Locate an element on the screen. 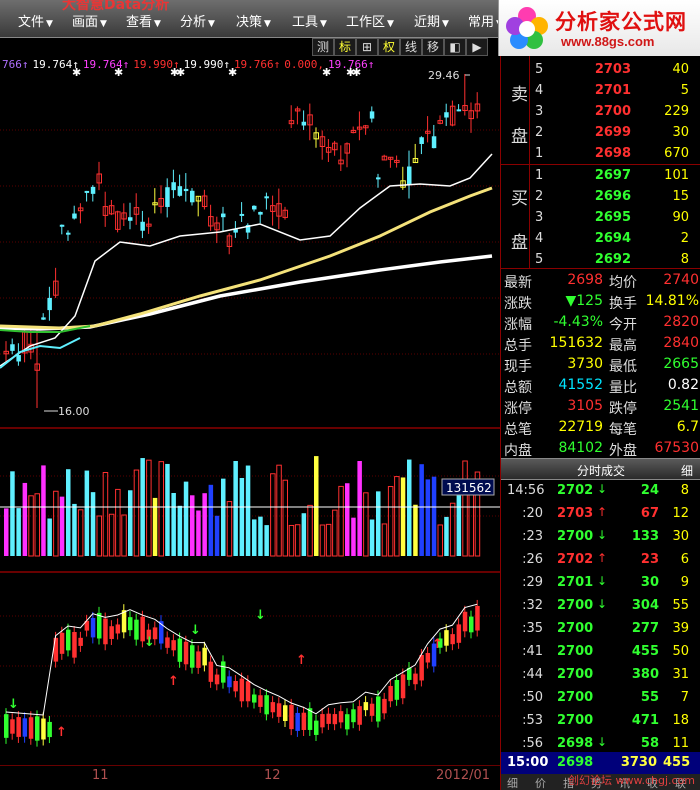 The height and width of the screenshot is (790, 700). stat-row: 现手 3730 最低 2665 is located at coordinates (600, 364).